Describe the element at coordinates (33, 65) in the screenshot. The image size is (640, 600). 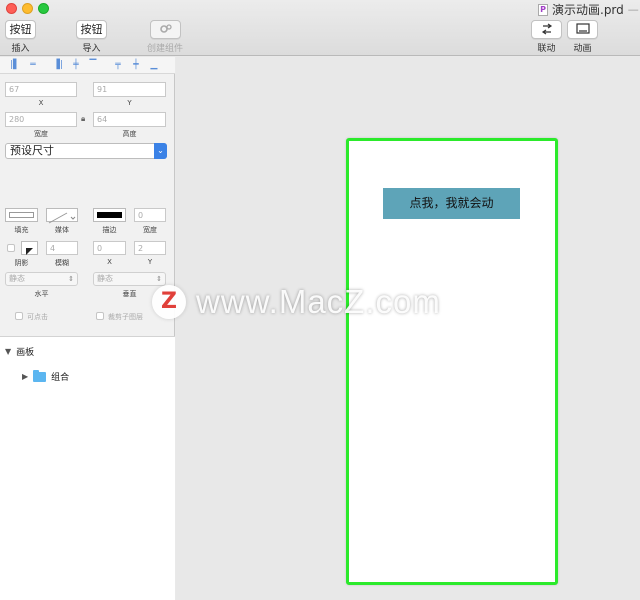
I see `align-center-h-icon: ═` at that location.